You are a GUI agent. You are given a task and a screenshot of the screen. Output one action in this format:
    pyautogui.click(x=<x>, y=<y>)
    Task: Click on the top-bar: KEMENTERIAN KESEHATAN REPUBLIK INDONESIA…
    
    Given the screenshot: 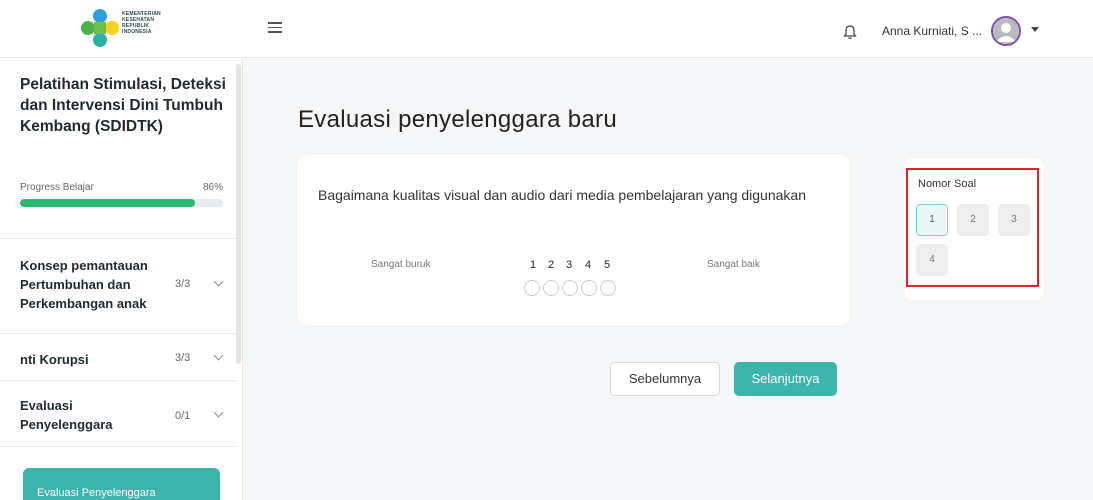 What is the action you would take?
    pyautogui.click(x=546, y=29)
    